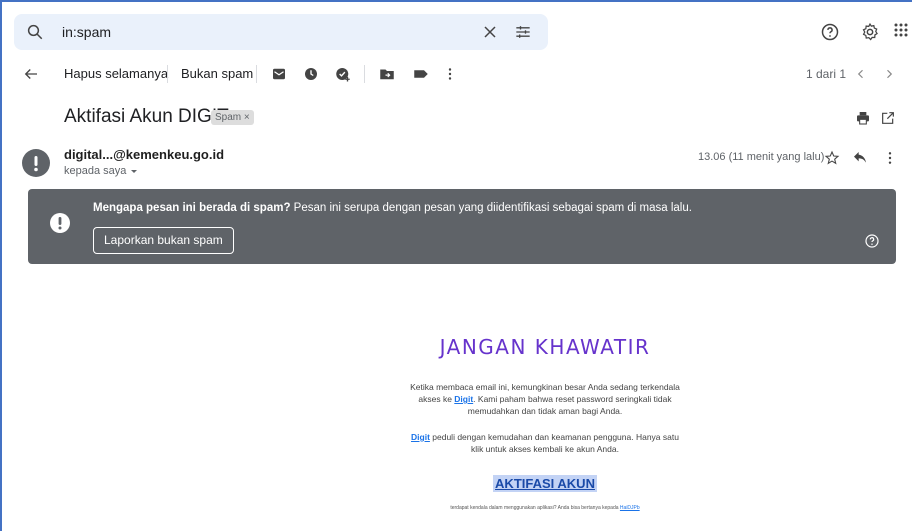  I want to click on email-timestamp: 13.06 (11 menit yang lalu), so click(761, 157).